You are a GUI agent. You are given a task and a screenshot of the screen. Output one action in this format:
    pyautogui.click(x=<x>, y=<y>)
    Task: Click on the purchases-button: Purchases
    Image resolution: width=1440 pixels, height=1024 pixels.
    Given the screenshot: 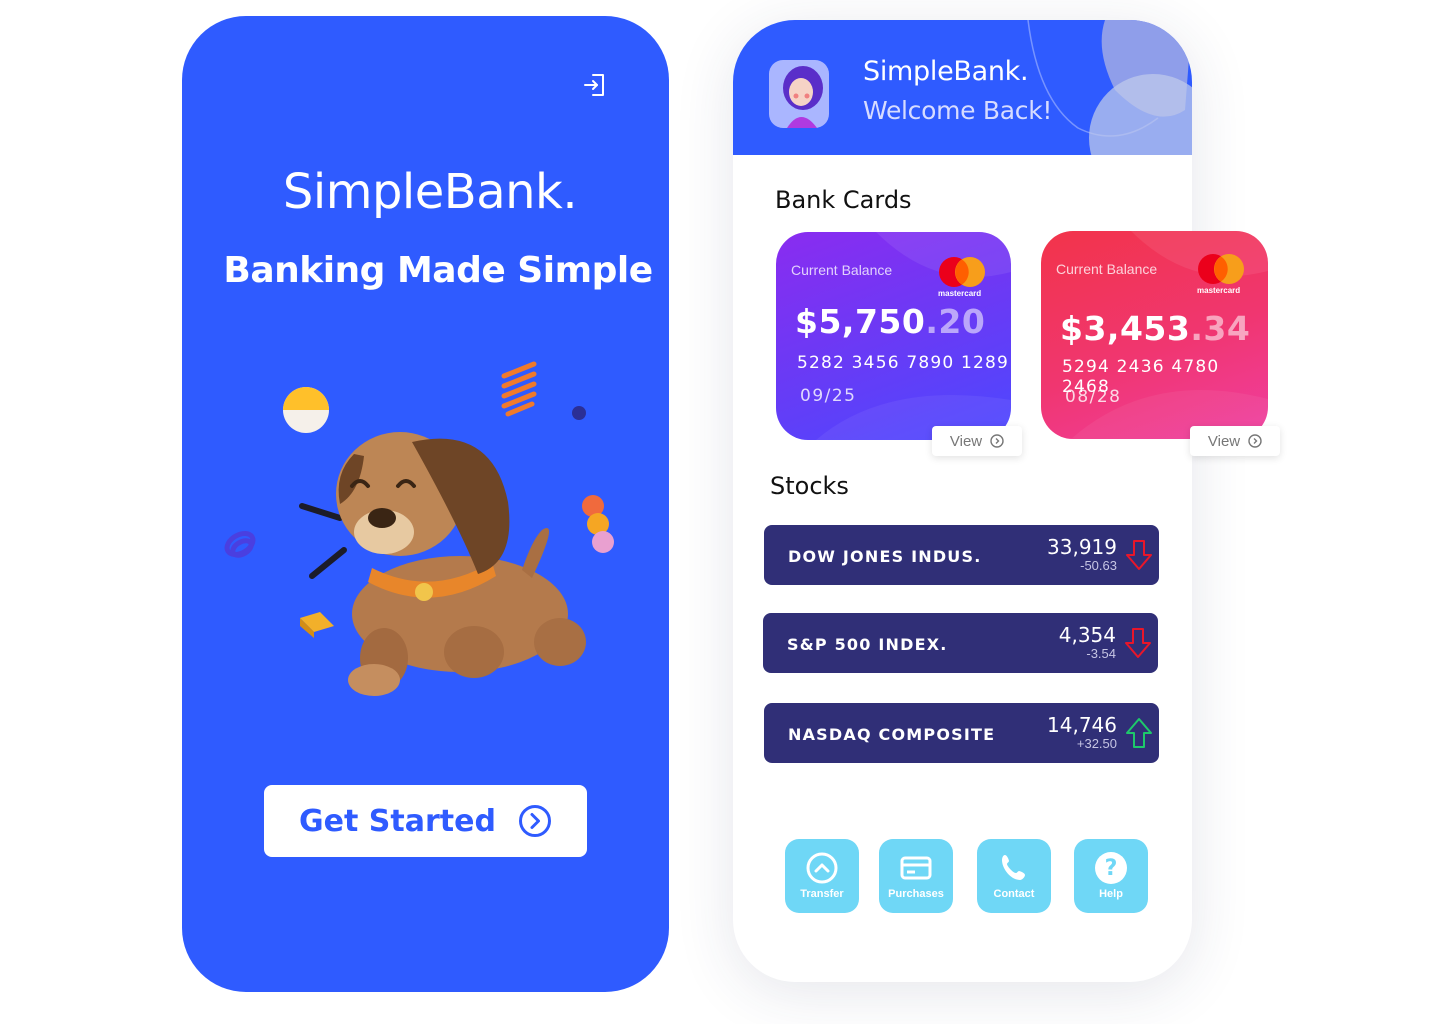 What is the action you would take?
    pyautogui.click(x=916, y=876)
    